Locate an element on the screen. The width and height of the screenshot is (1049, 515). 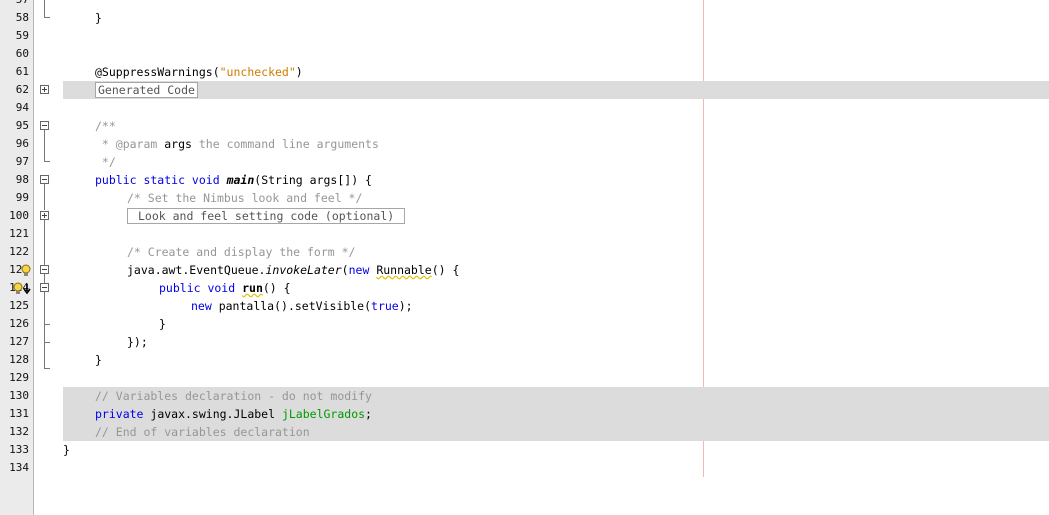
fold-column is located at coordinates (48, 257).